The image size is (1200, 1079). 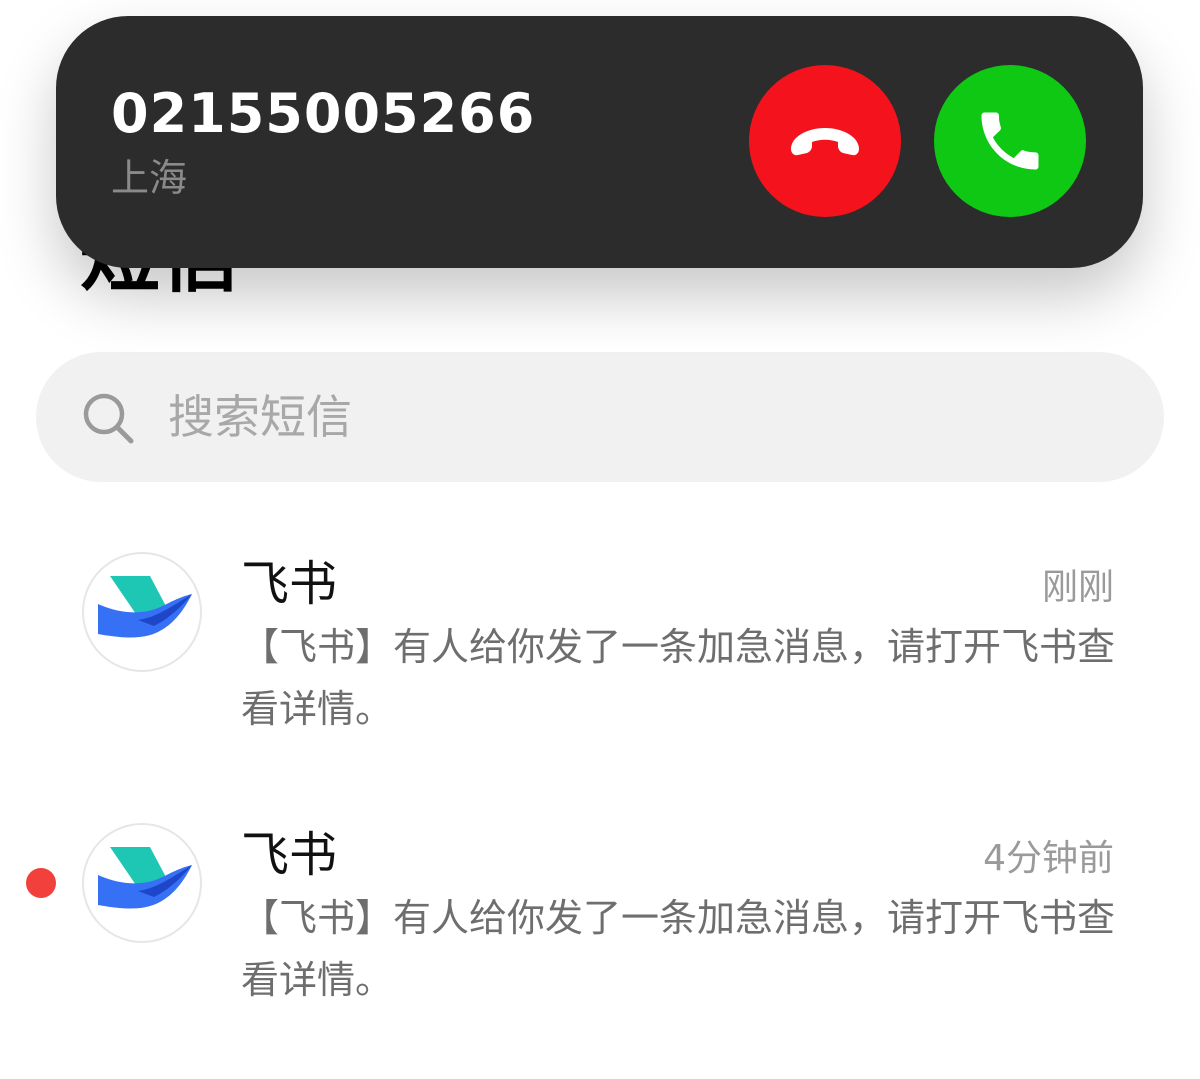 I want to click on accept-call-button, so click(x=1010, y=141).